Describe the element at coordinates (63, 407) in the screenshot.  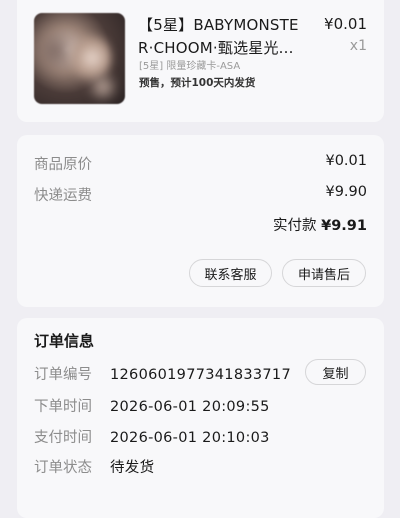
I see `order-time-label: 下单时间` at that location.